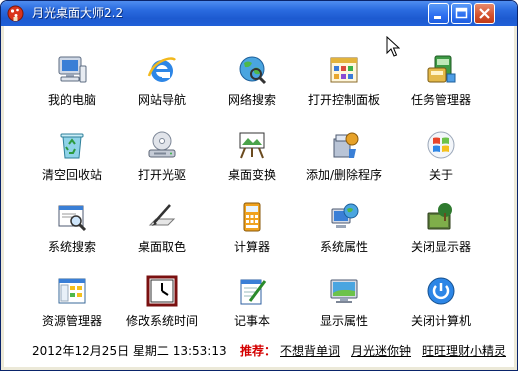 The width and height of the screenshot is (518, 371). Describe the element at coordinates (441, 236) in the screenshot. I see `launcher-item-turn-off-monitor: 关闭显示器` at that location.